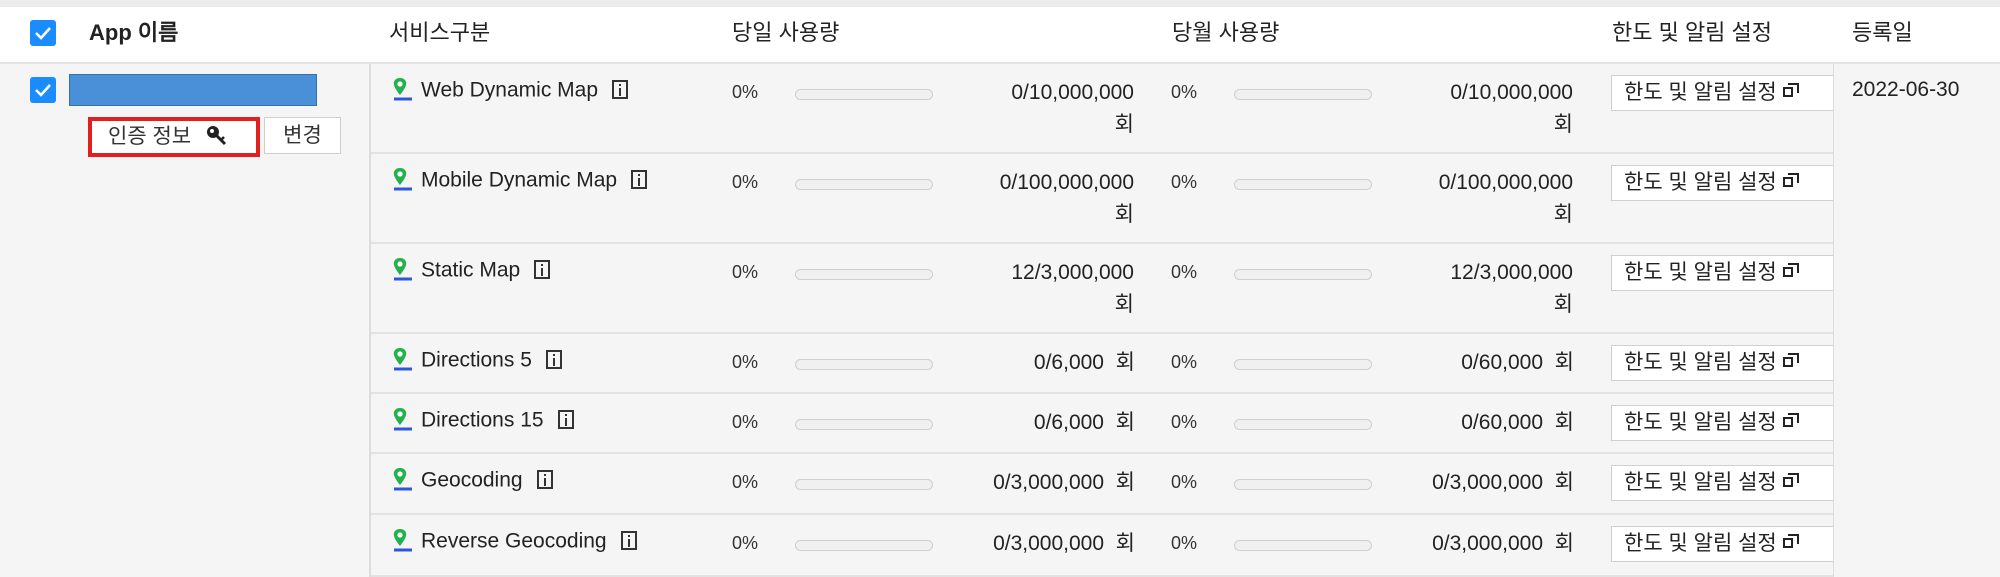  Describe the element at coordinates (217, 136) in the screenshot. I see `key-icon` at that location.